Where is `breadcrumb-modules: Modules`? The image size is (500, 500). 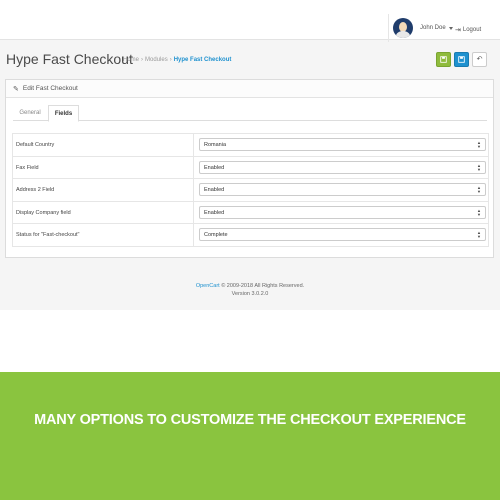
breadcrumb-modules: Modules is located at coordinates (156, 60).